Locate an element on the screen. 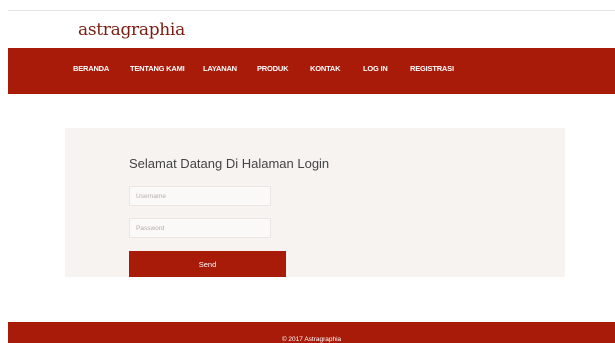 The width and height of the screenshot is (615, 343). nav-item-beranda: BERANDA is located at coordinates (91, 68).